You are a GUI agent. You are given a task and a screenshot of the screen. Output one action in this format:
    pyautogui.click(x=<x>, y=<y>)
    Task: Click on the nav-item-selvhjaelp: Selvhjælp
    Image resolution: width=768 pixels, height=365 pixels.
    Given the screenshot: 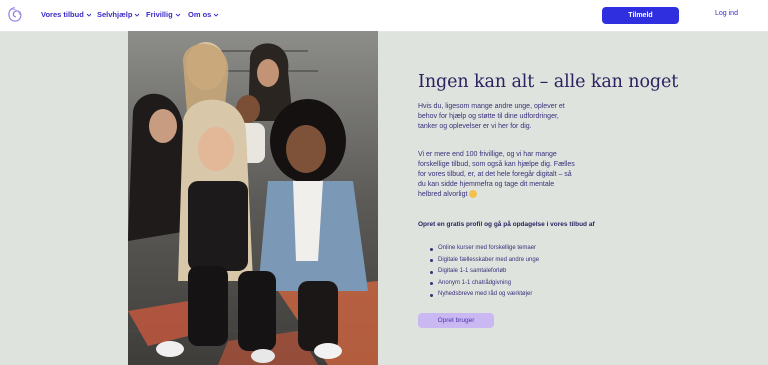 What is the action you would take?
    pyautogui.click(x=118, y=14)
    